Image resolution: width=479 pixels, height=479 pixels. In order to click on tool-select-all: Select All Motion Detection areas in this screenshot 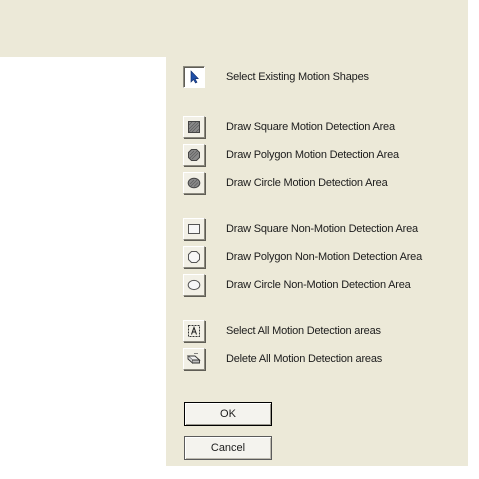, I will do `click(282, 331)`.